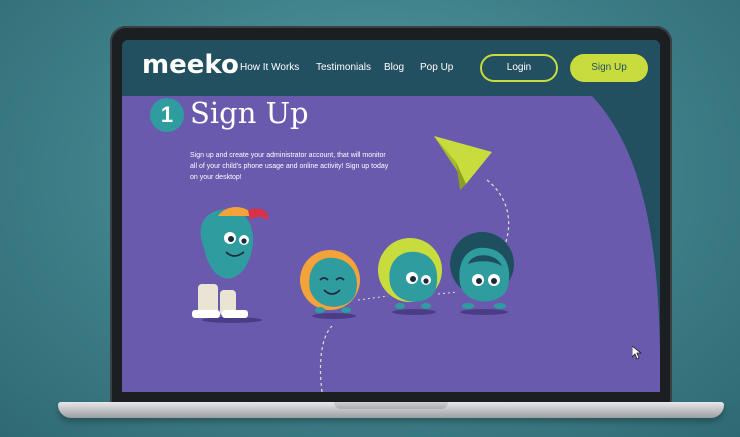  I want to click on dark-teal-character, so click(482, 273).